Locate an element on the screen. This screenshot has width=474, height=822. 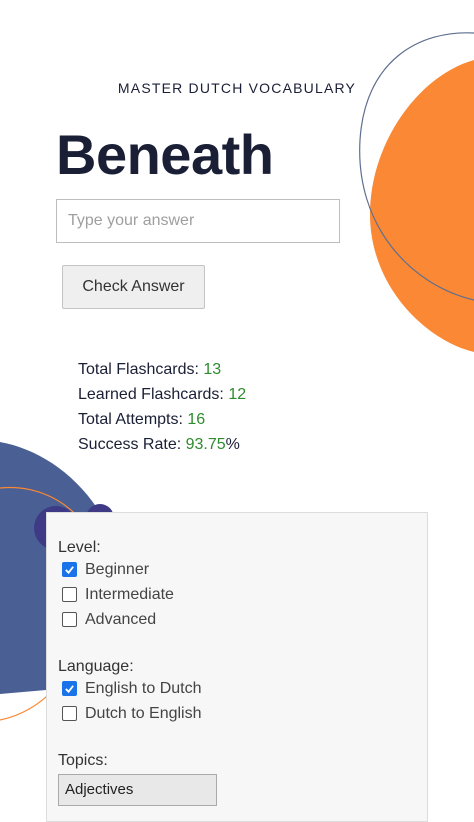
stat-suffix: % is located at coordinates (232, 444).